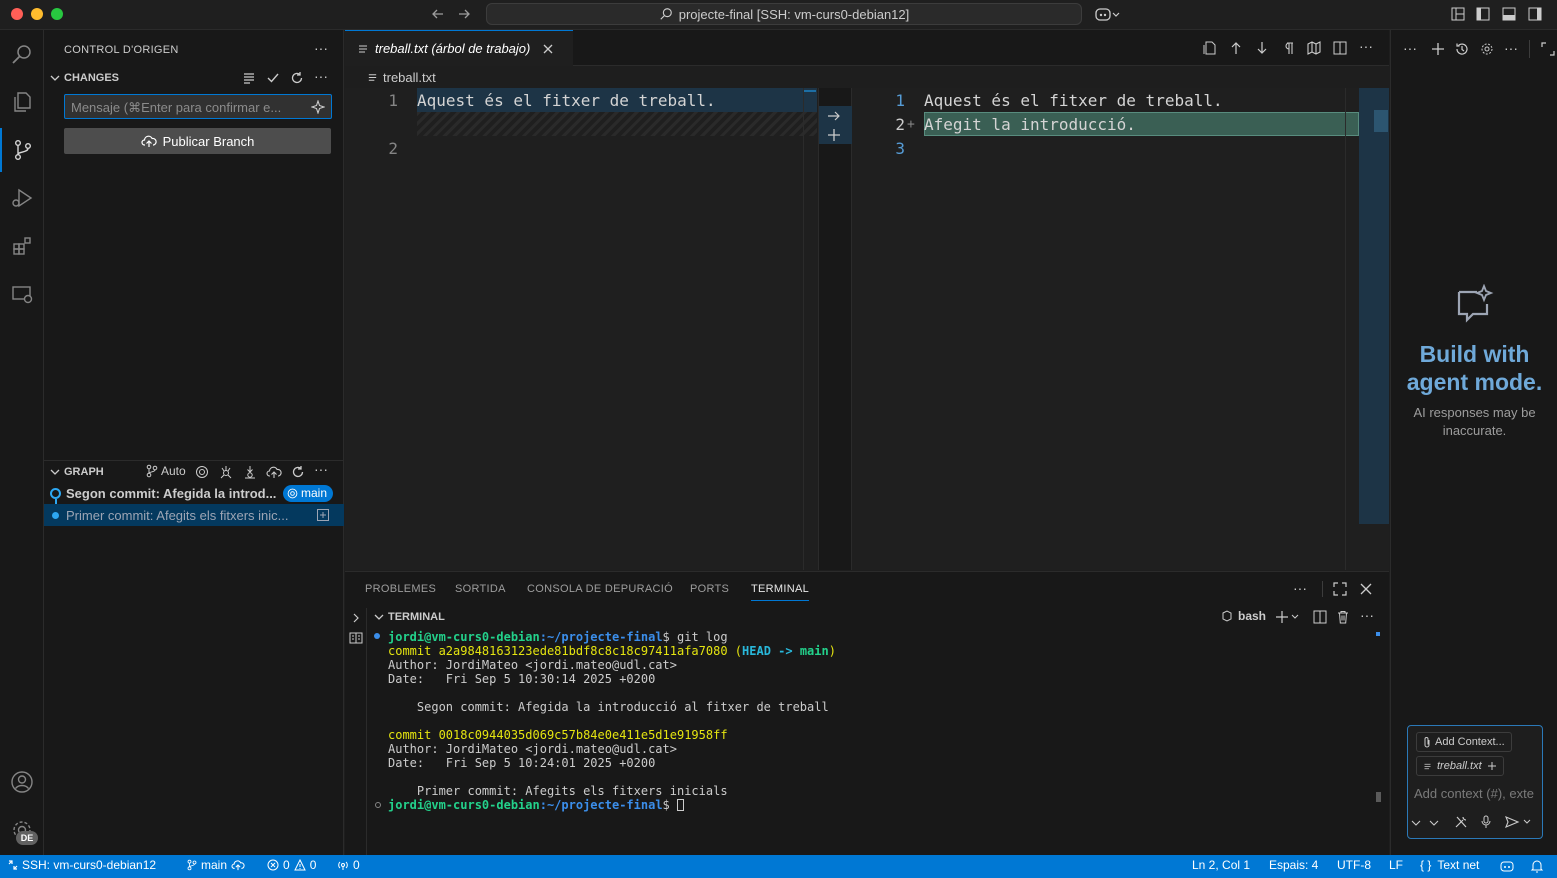  Describe the element at coordinates (834, 135) in the screenshot. I see `stage-plus-icon` at that location.